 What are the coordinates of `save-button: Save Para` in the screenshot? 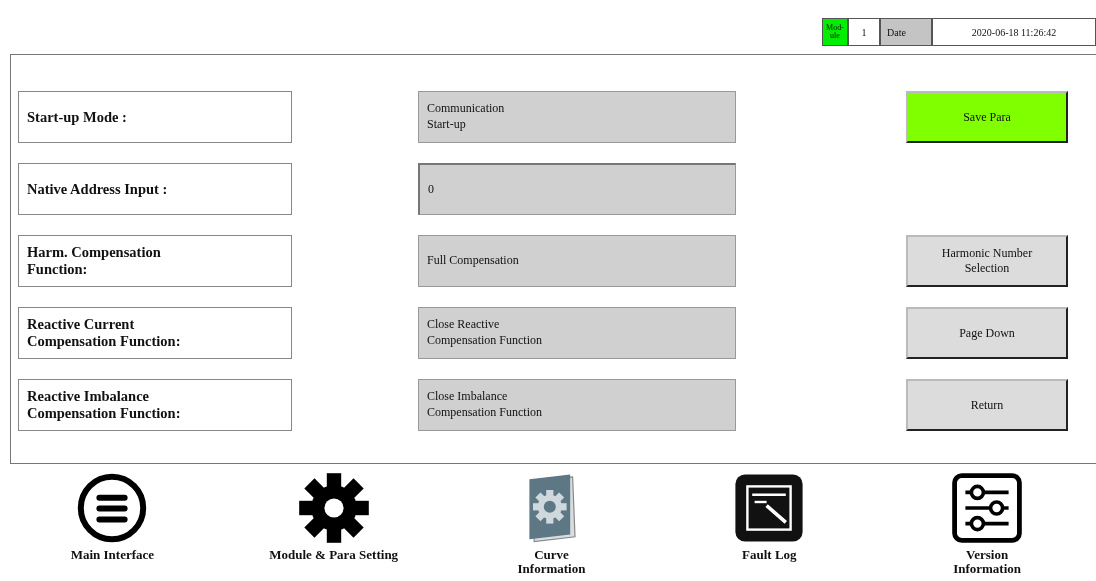 It's located at (987, 117).